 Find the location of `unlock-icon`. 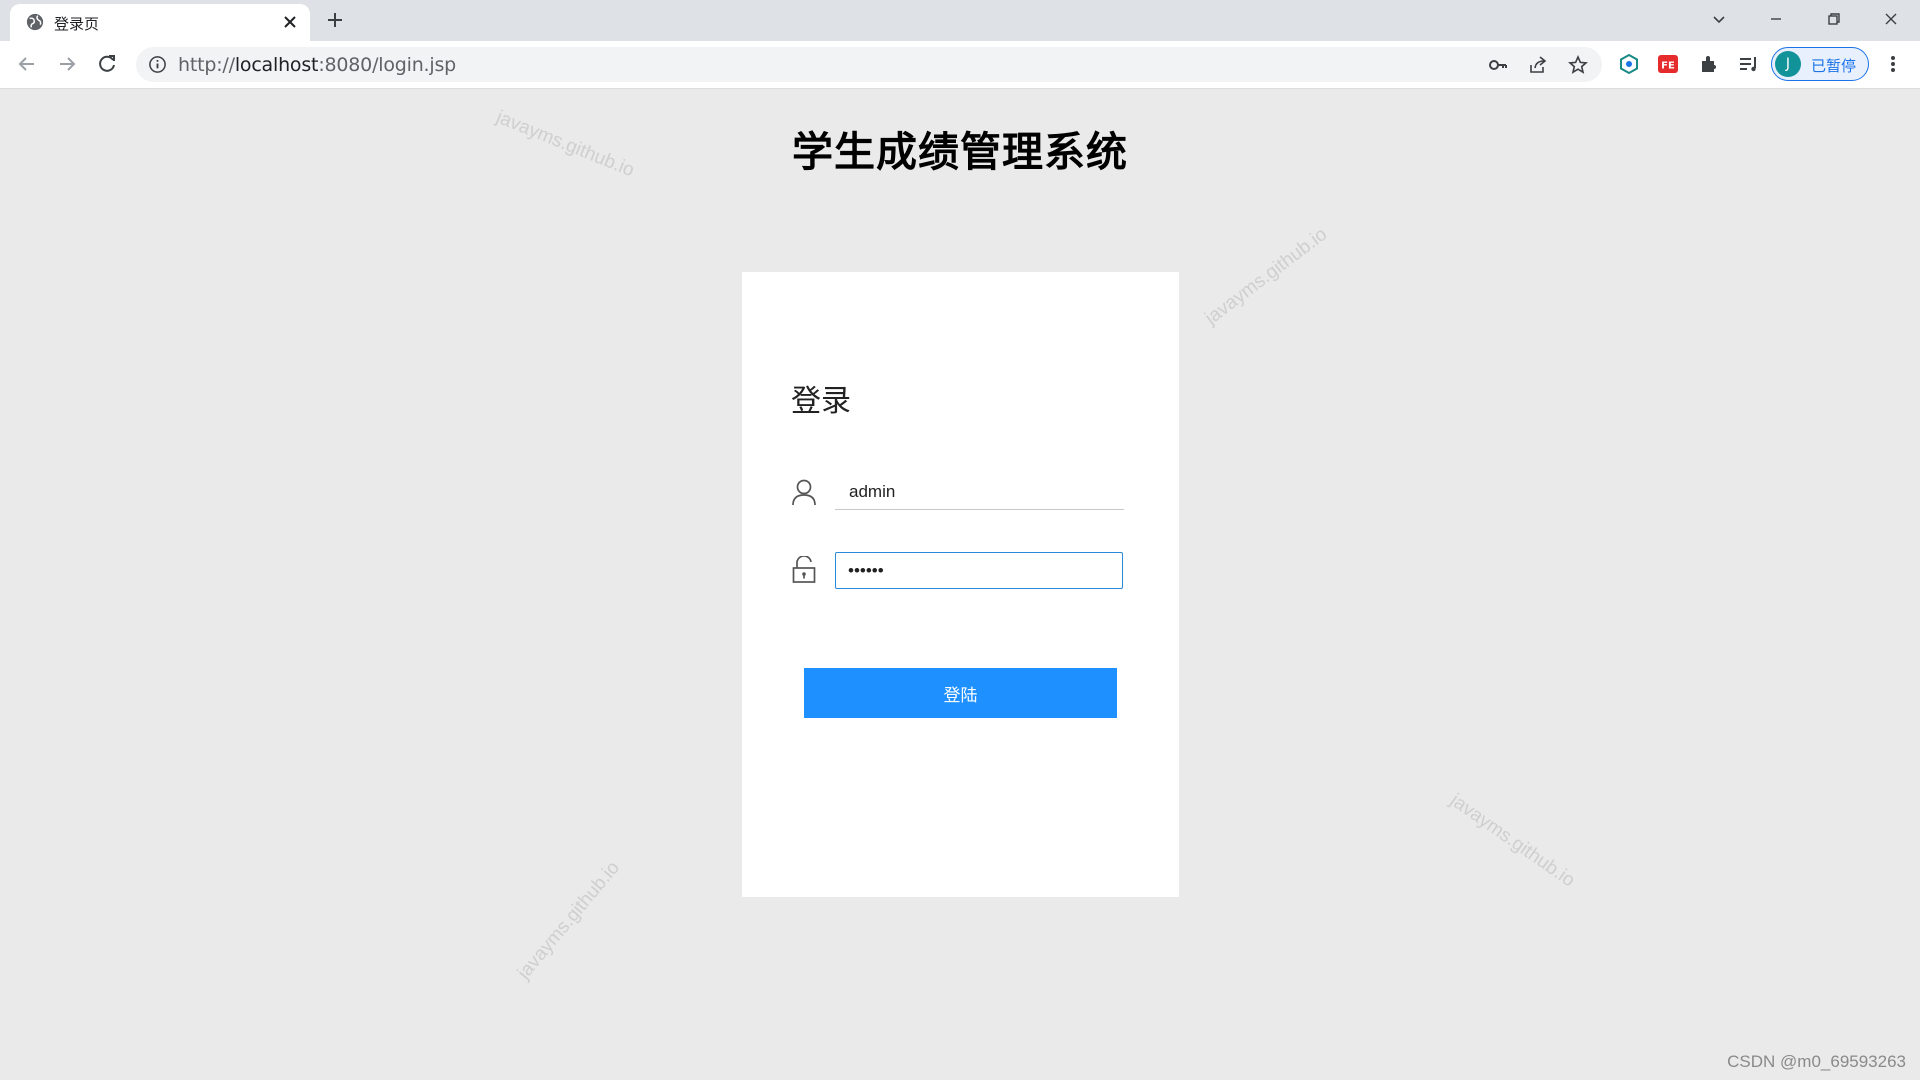

unlock-icon is located at coordinates (804, 569).